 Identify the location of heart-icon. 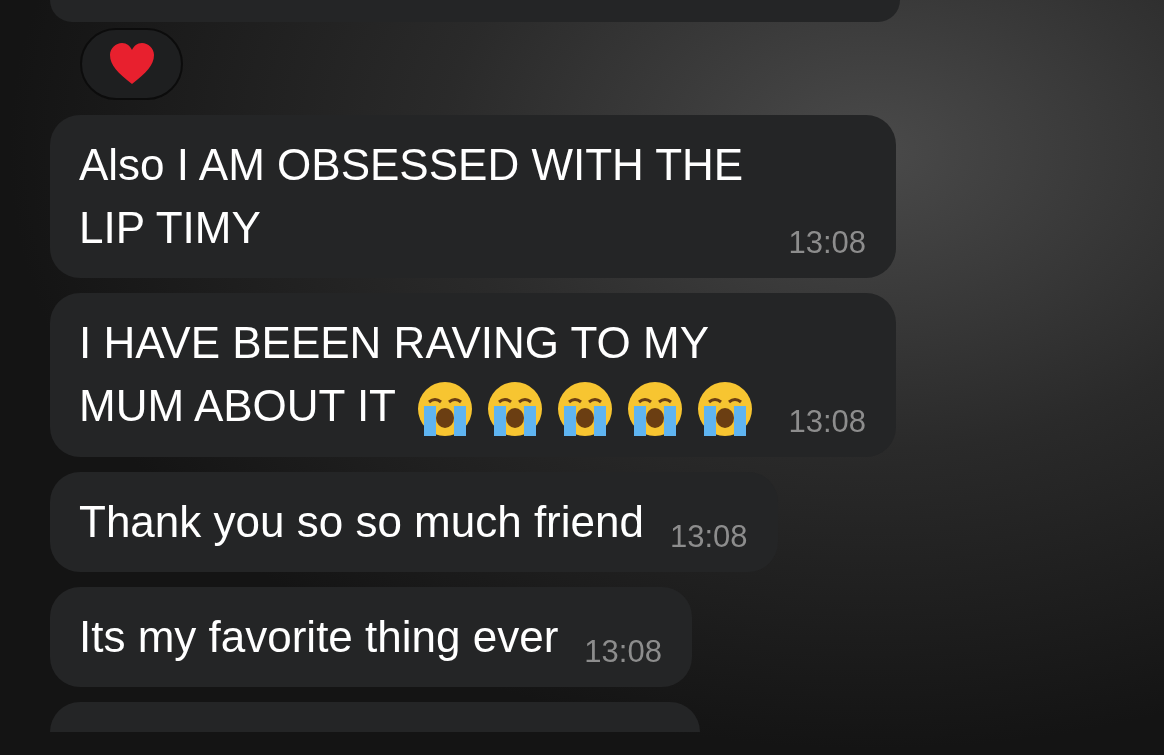
(131, 64).